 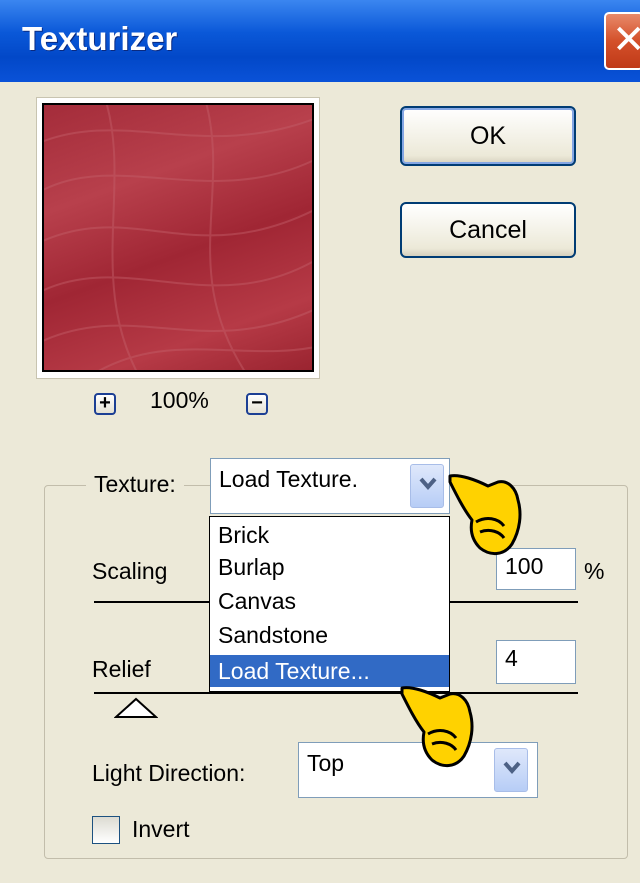 I want to click on light-direction-label: Light Direction:, so click(x=169, y=773).